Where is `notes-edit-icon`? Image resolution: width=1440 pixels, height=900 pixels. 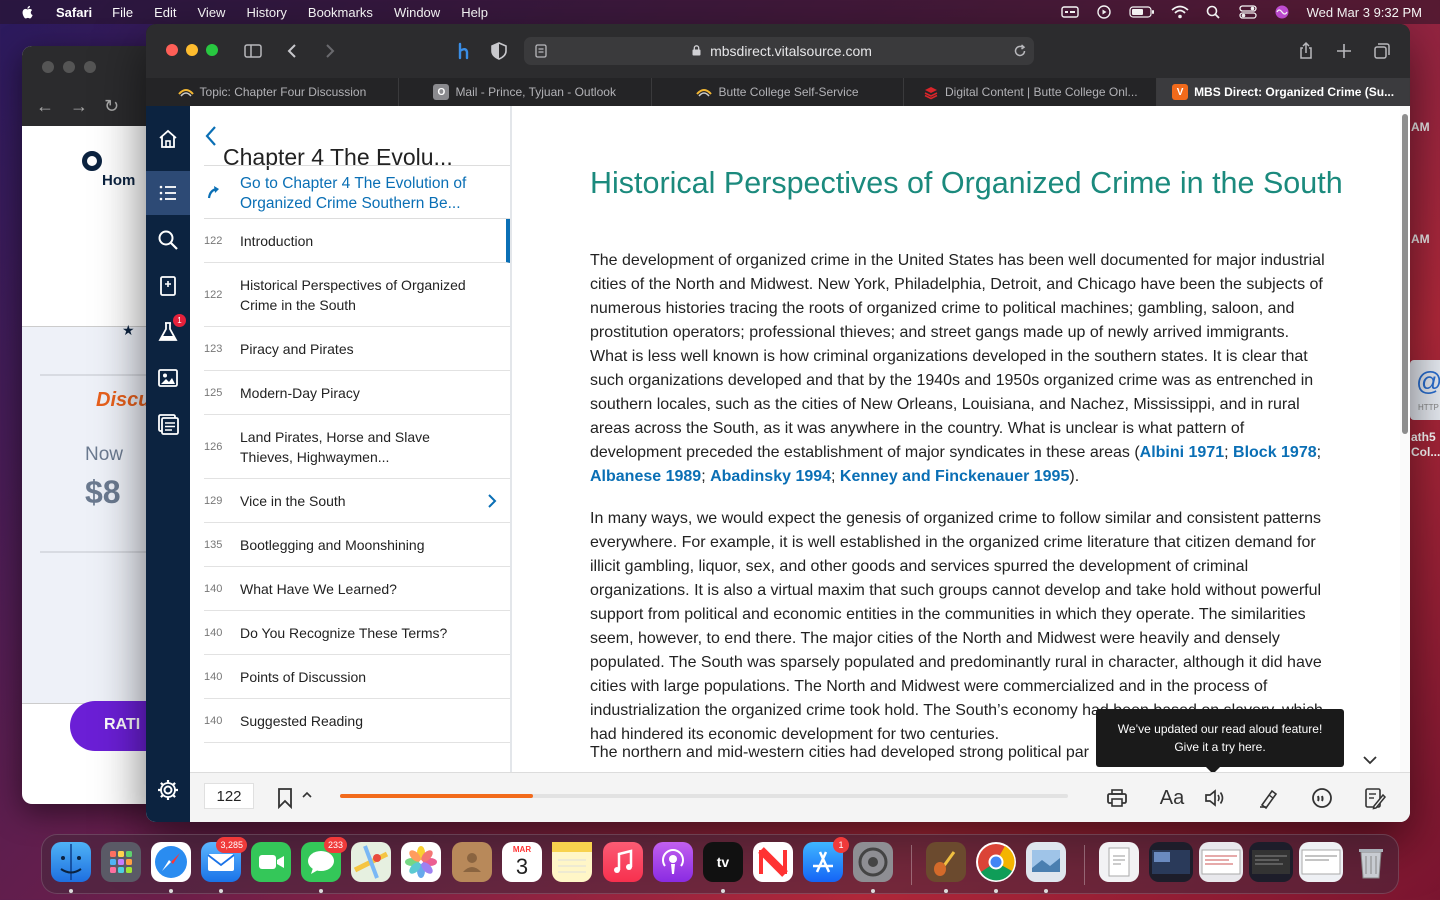 notes-edit-icon is located at coordinates (1375, 798).